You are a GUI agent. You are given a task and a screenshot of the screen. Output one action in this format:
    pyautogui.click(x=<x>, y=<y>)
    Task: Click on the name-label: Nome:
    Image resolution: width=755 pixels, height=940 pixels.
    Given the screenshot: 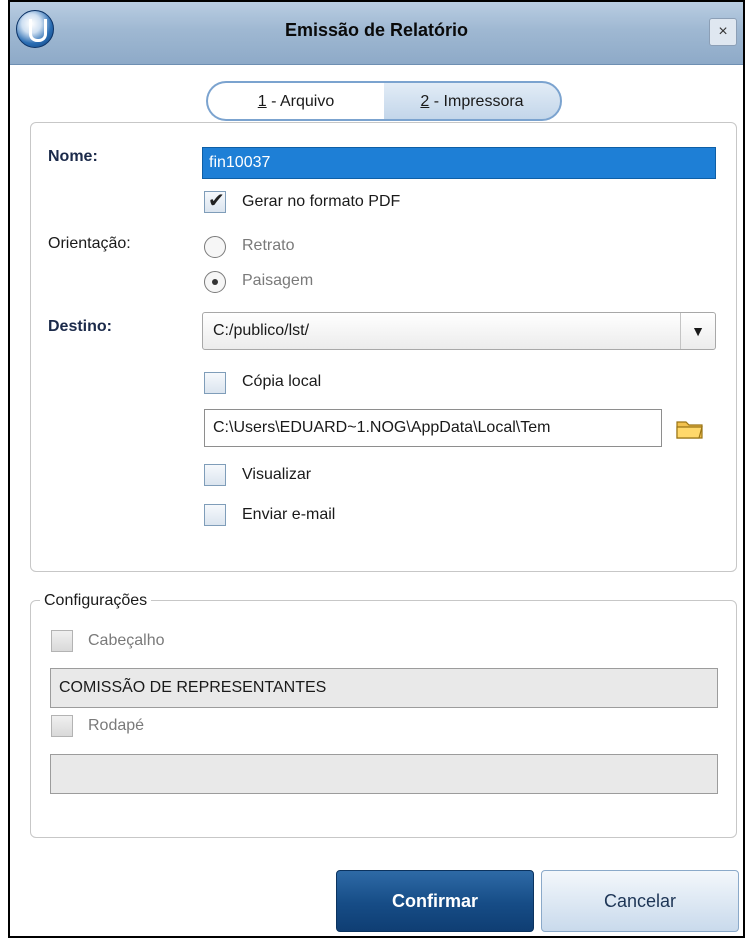 What is the action you would take?
    pyautogui.click(x=73, y=156)
    